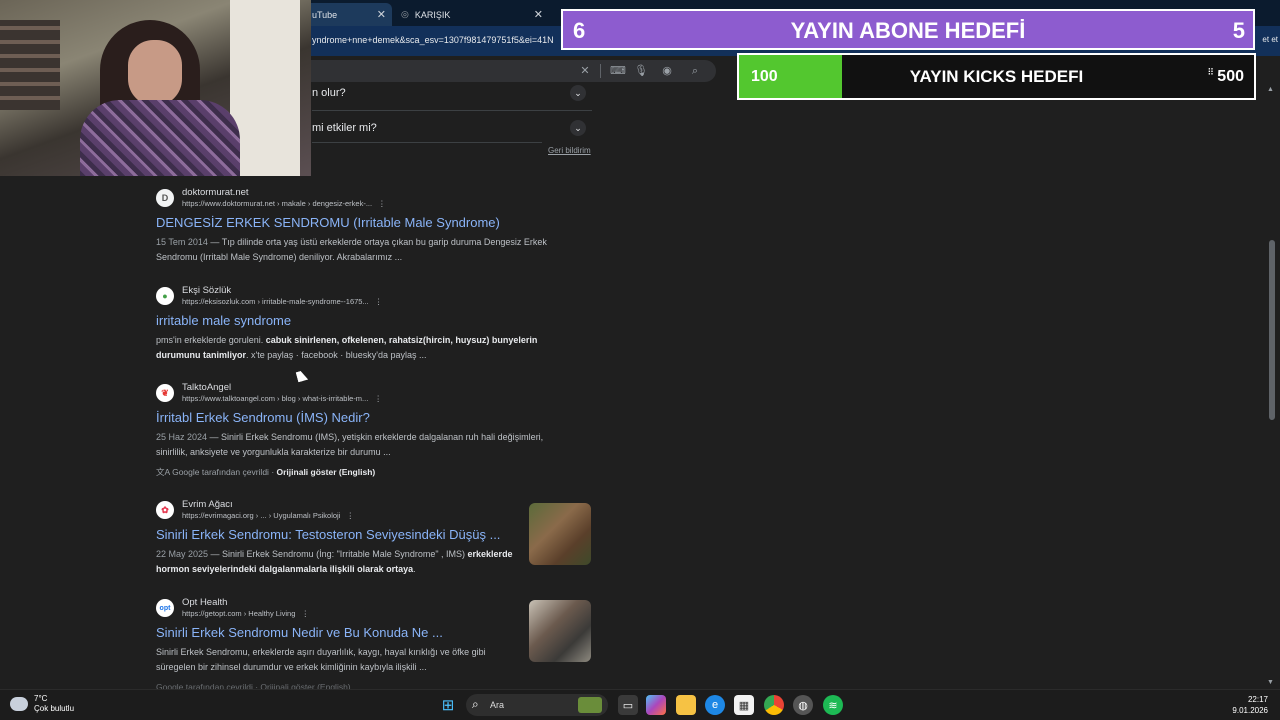 The width and height of the screenshot is (1280, 720). I want to click on spotify-icon: ≋, so click(833, 705).